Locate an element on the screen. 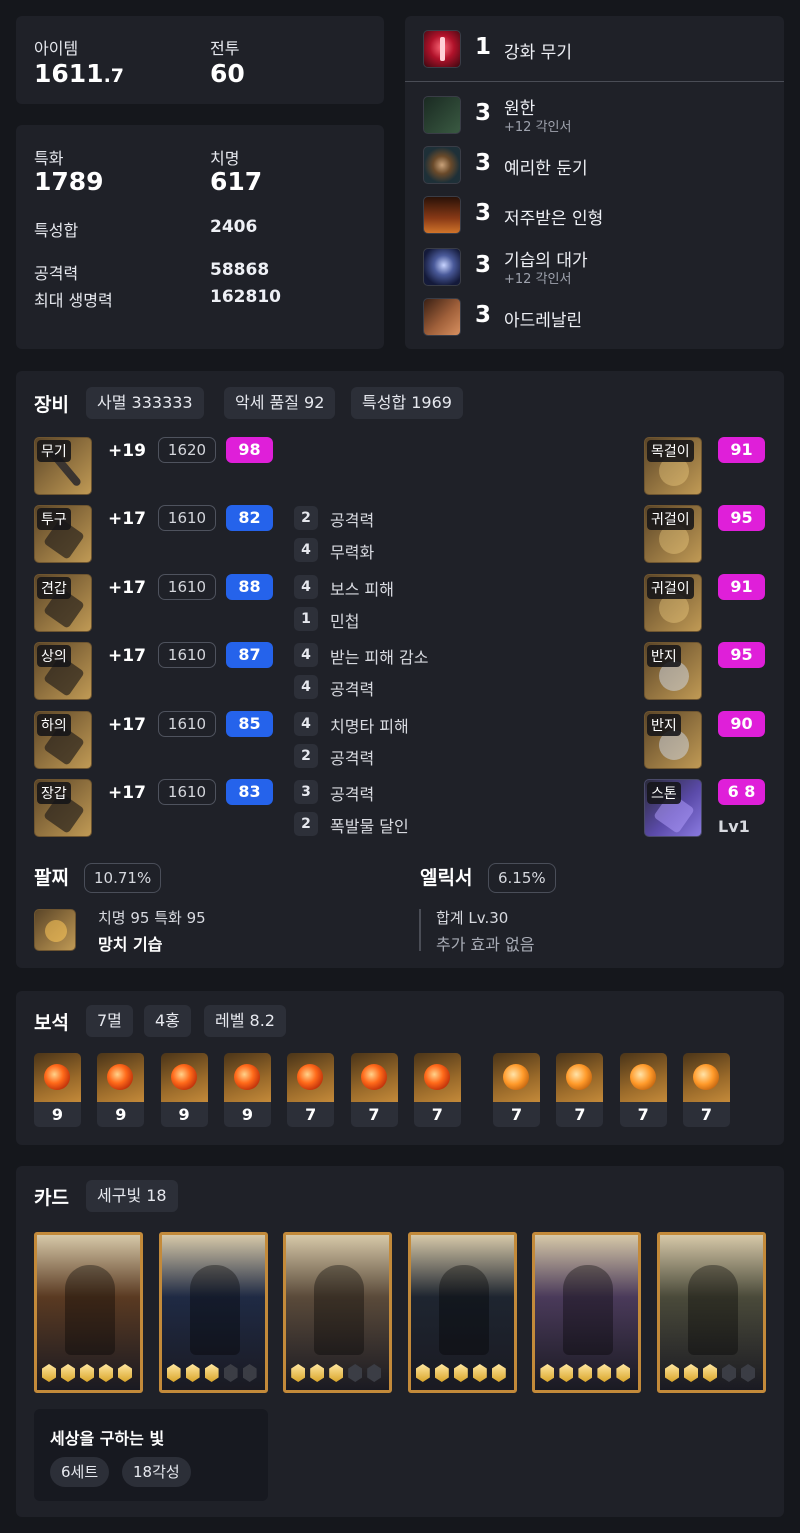 This screenshot has height=1533, width=800. slot-label: 스톤 is located at coordinates (664, 793).